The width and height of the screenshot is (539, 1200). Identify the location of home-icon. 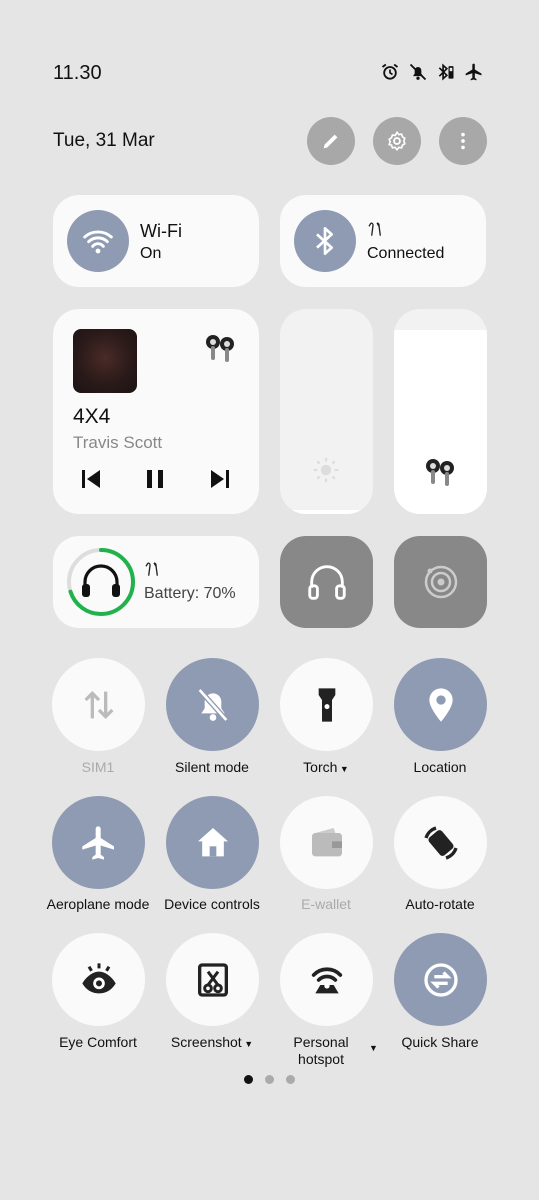
(212, 841).